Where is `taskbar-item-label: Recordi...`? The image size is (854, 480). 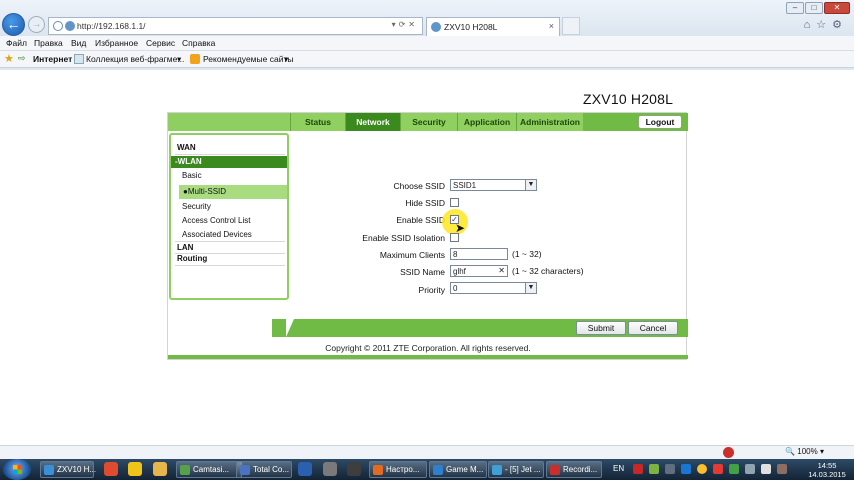 taskbar-item-label: Recordi... is located at coordinates (580, 469).